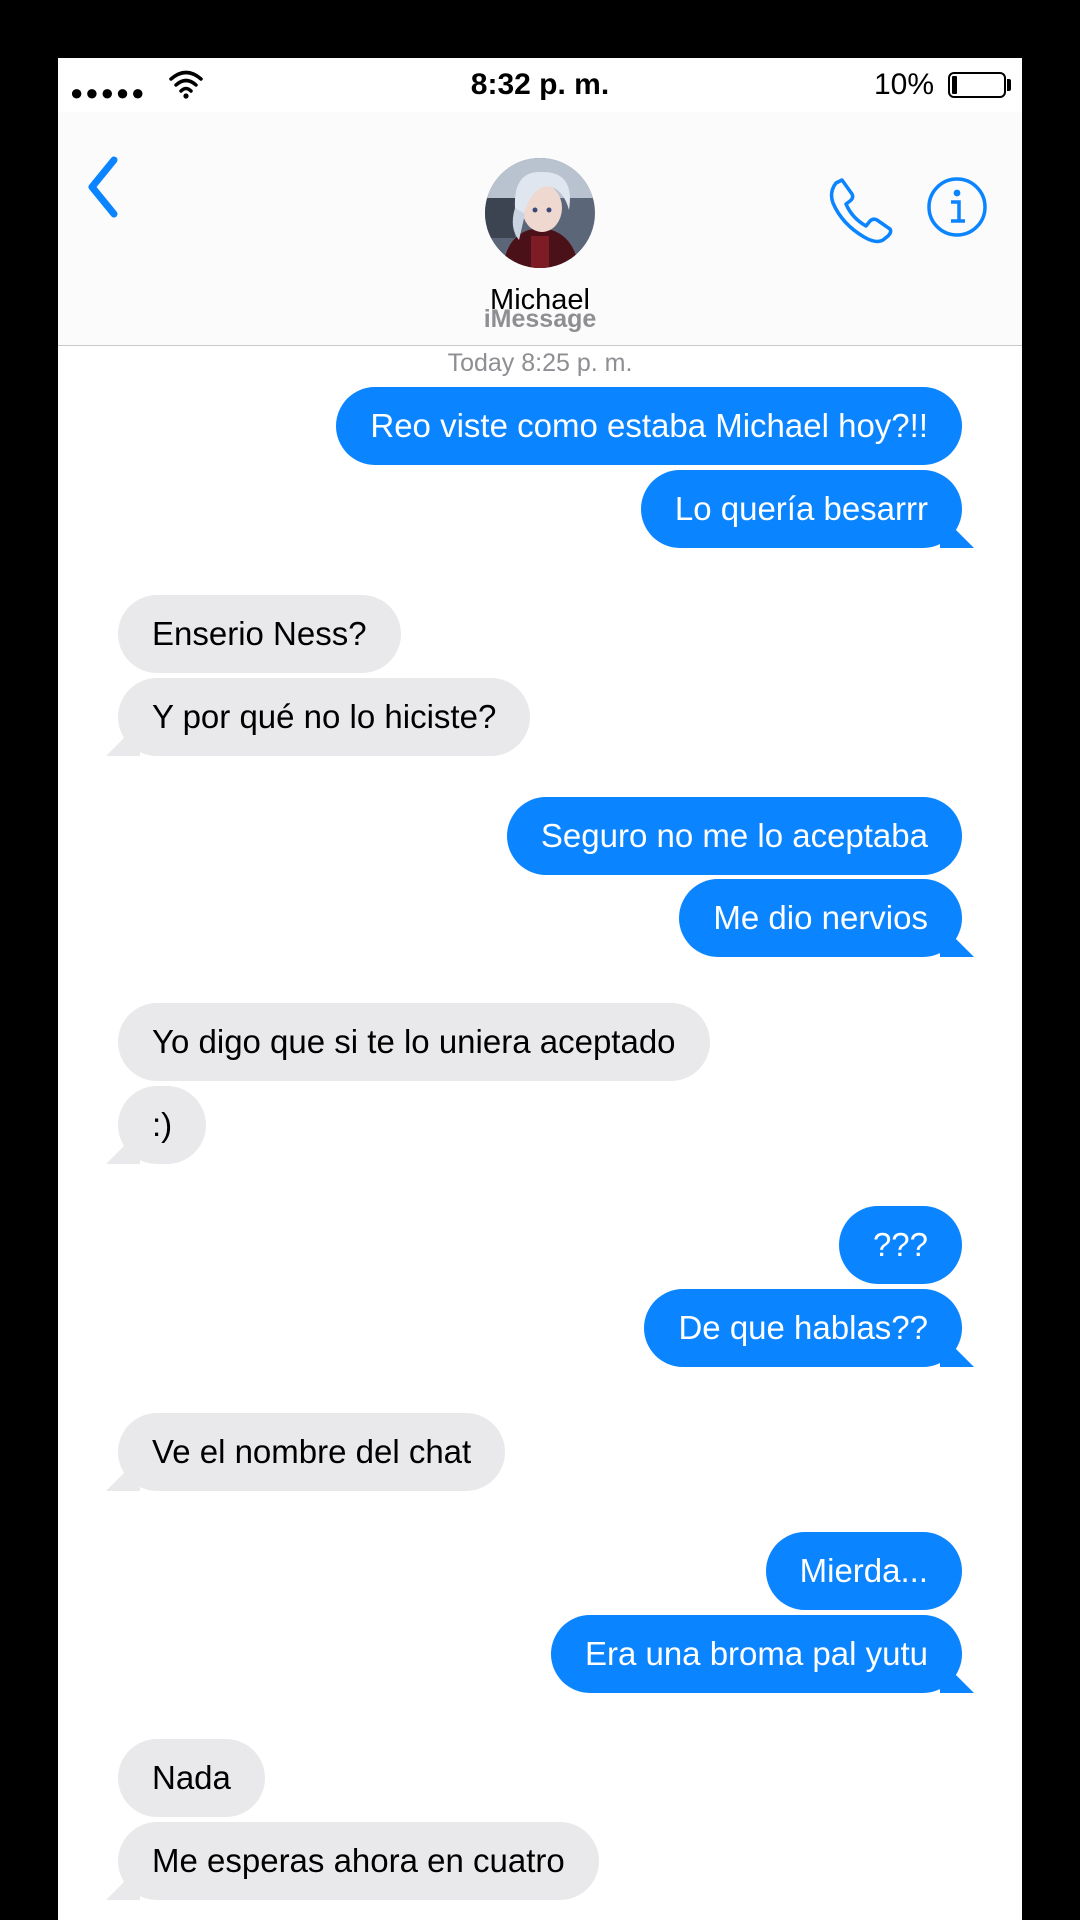  Describe the element at coordinates (903, 84) in the screenshot. I see `battery-percentage: 10%` at that location.